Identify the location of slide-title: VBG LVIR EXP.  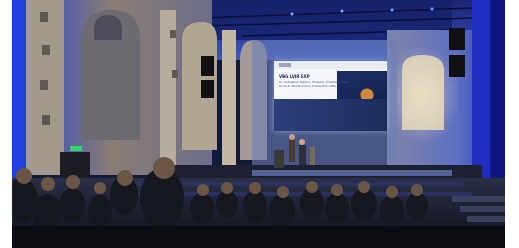
(294, 76).